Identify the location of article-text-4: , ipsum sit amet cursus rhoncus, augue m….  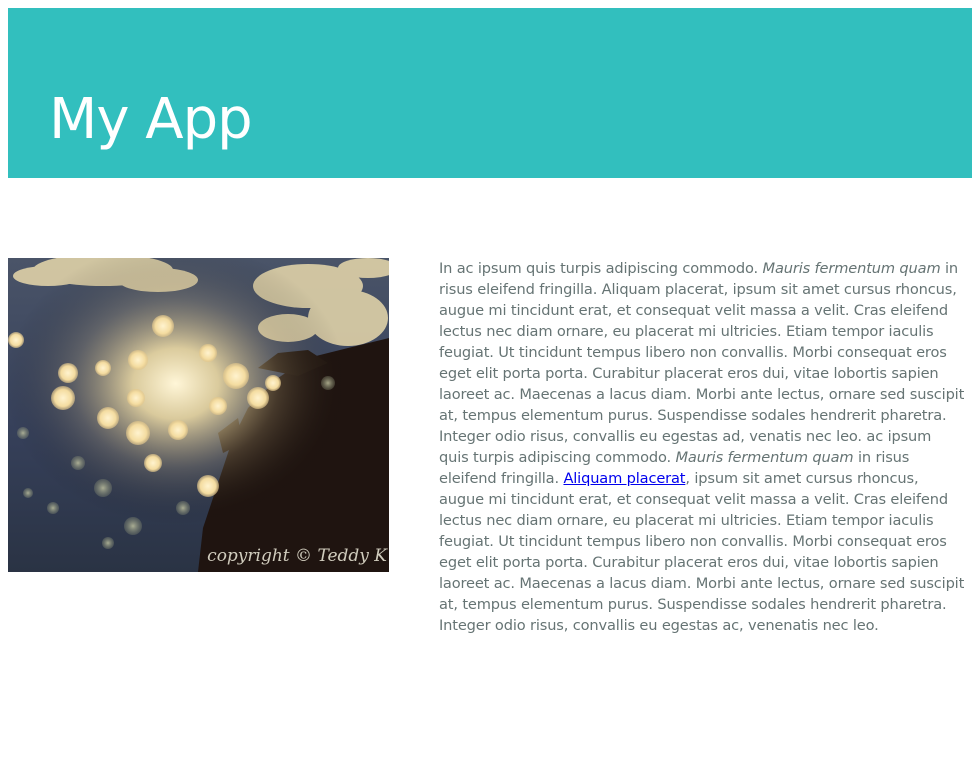
(702, 552).